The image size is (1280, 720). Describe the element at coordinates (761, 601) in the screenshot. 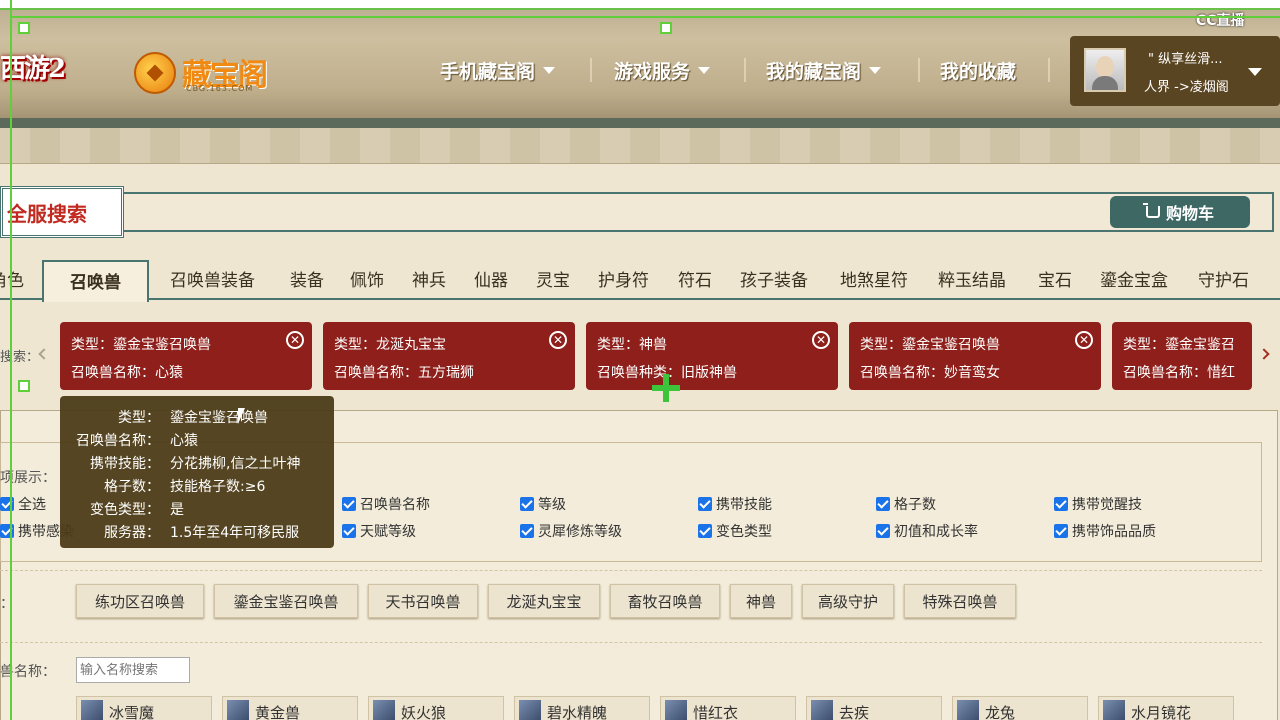

I see `type-button: 神兽` at that location.